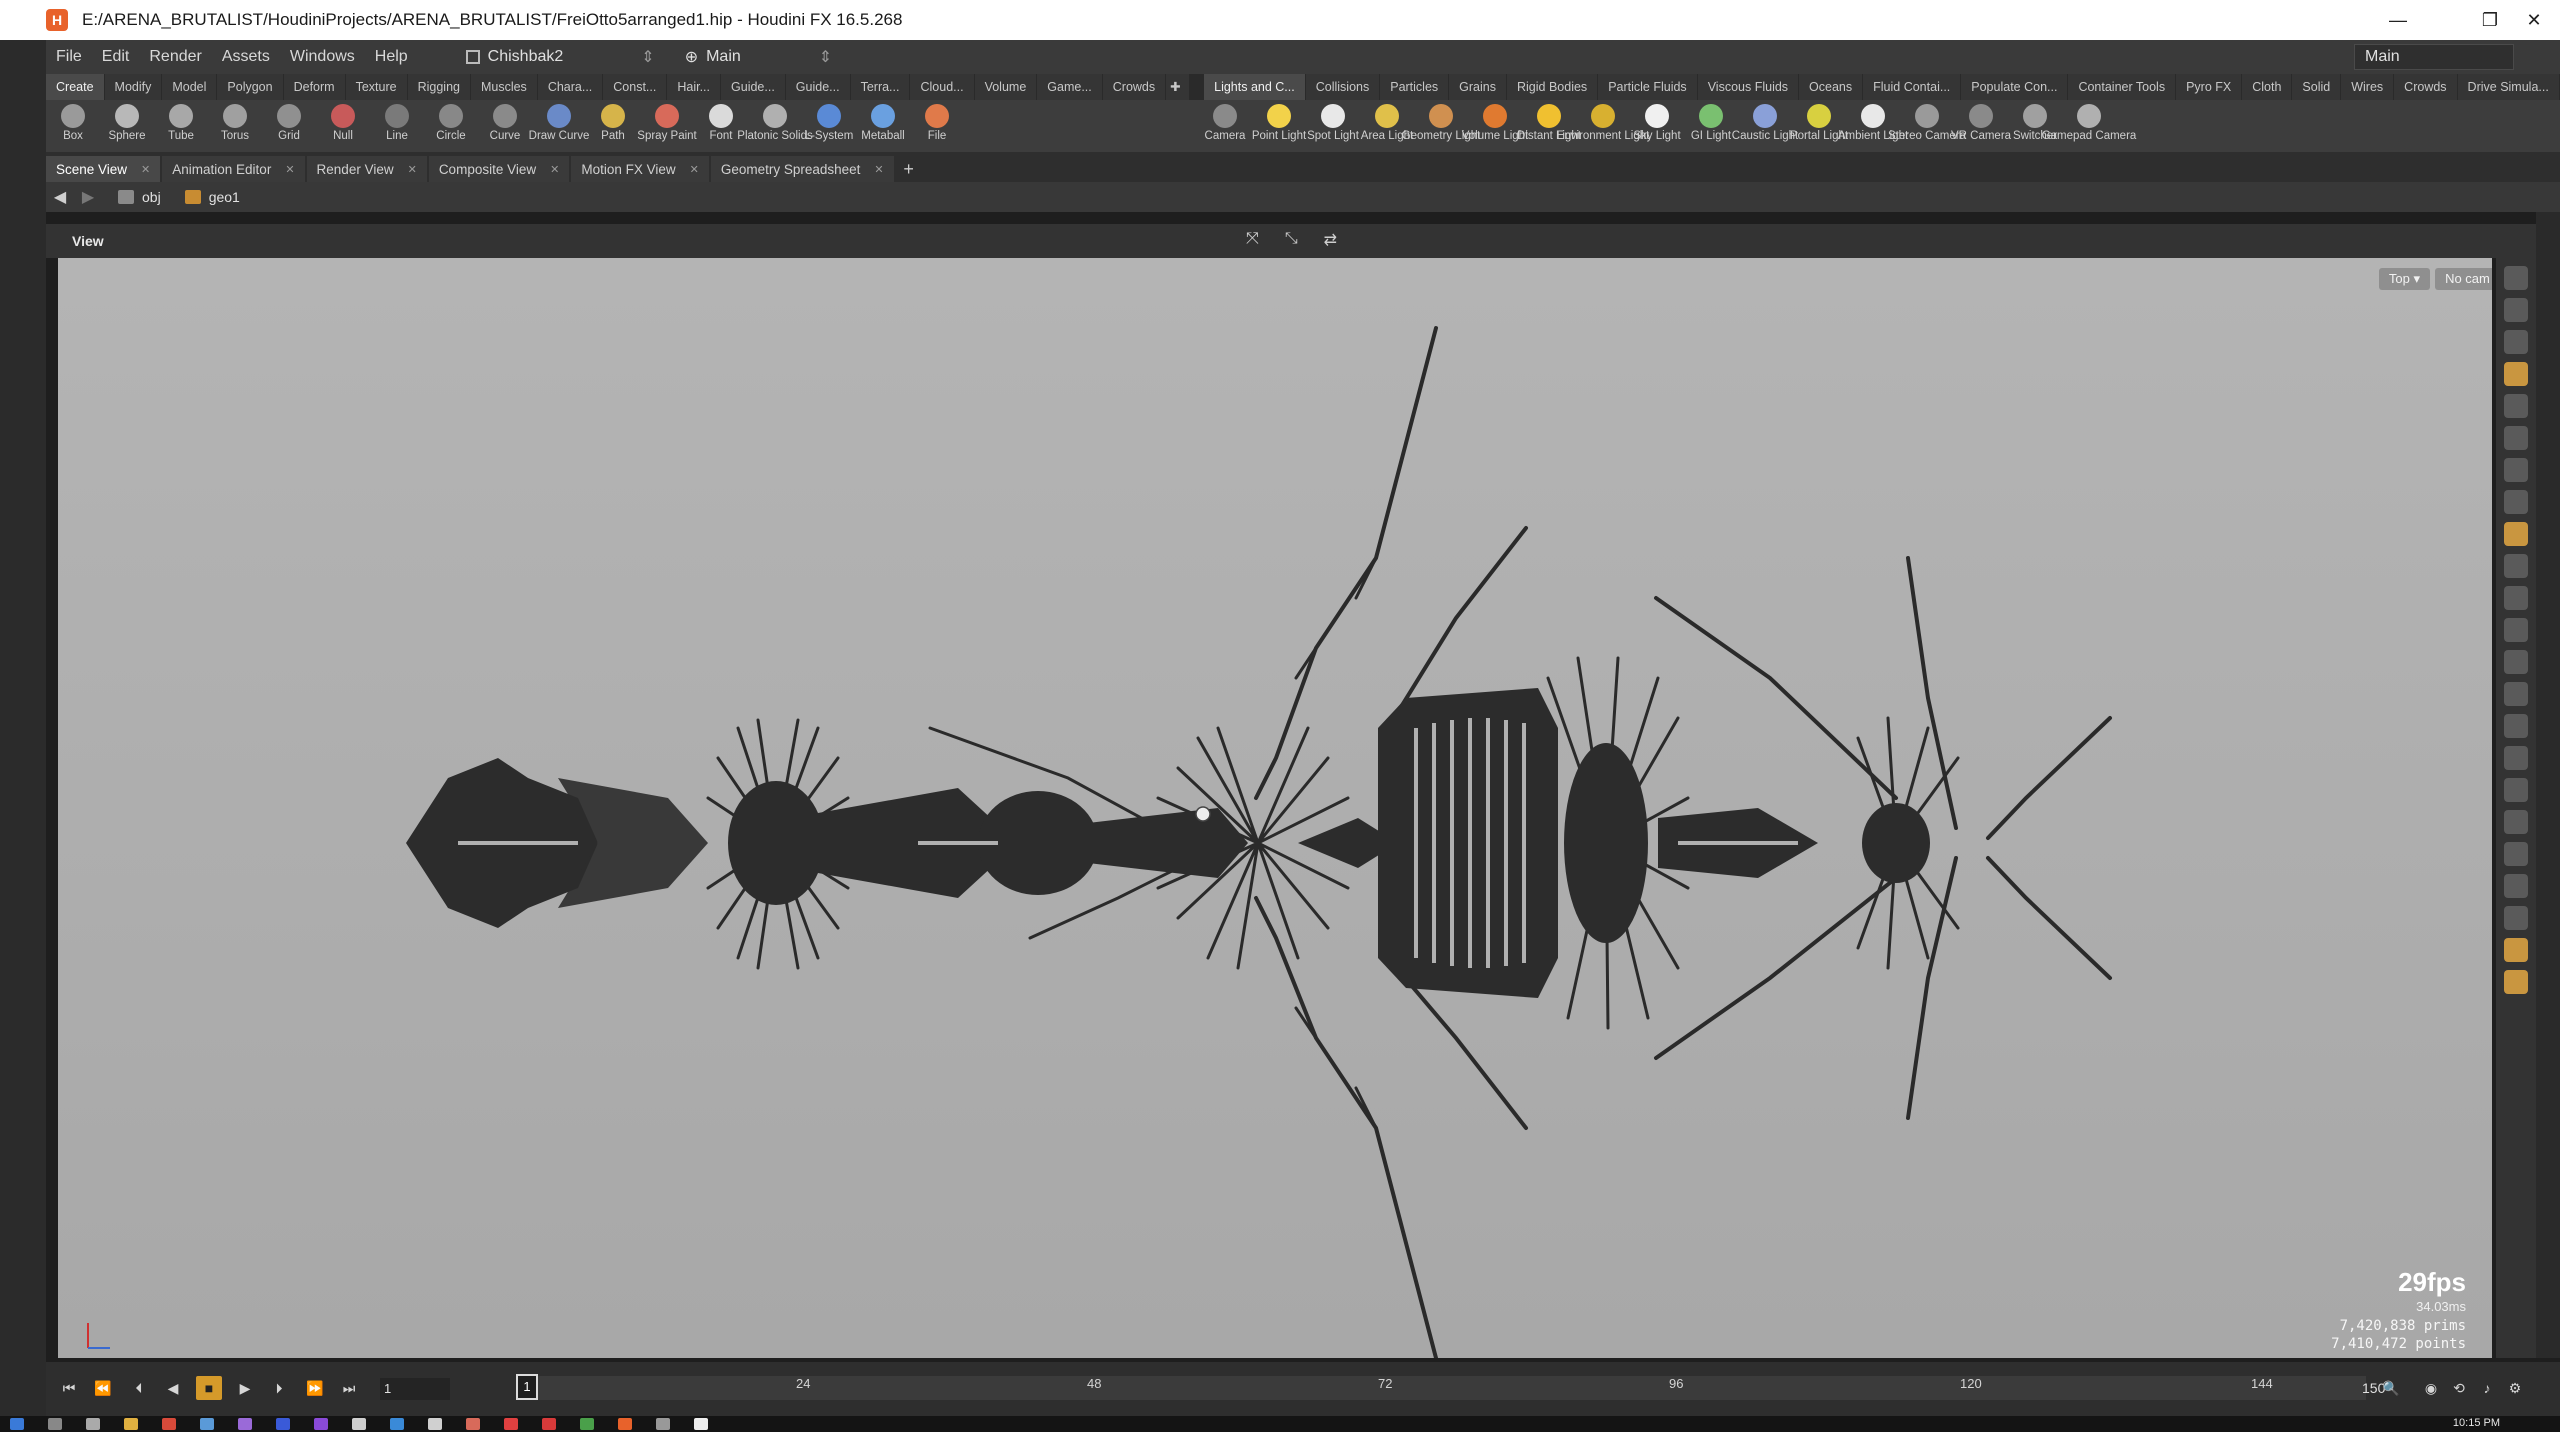  I want to click on shelf-tab-wires: Wires, so click(2368, 87).